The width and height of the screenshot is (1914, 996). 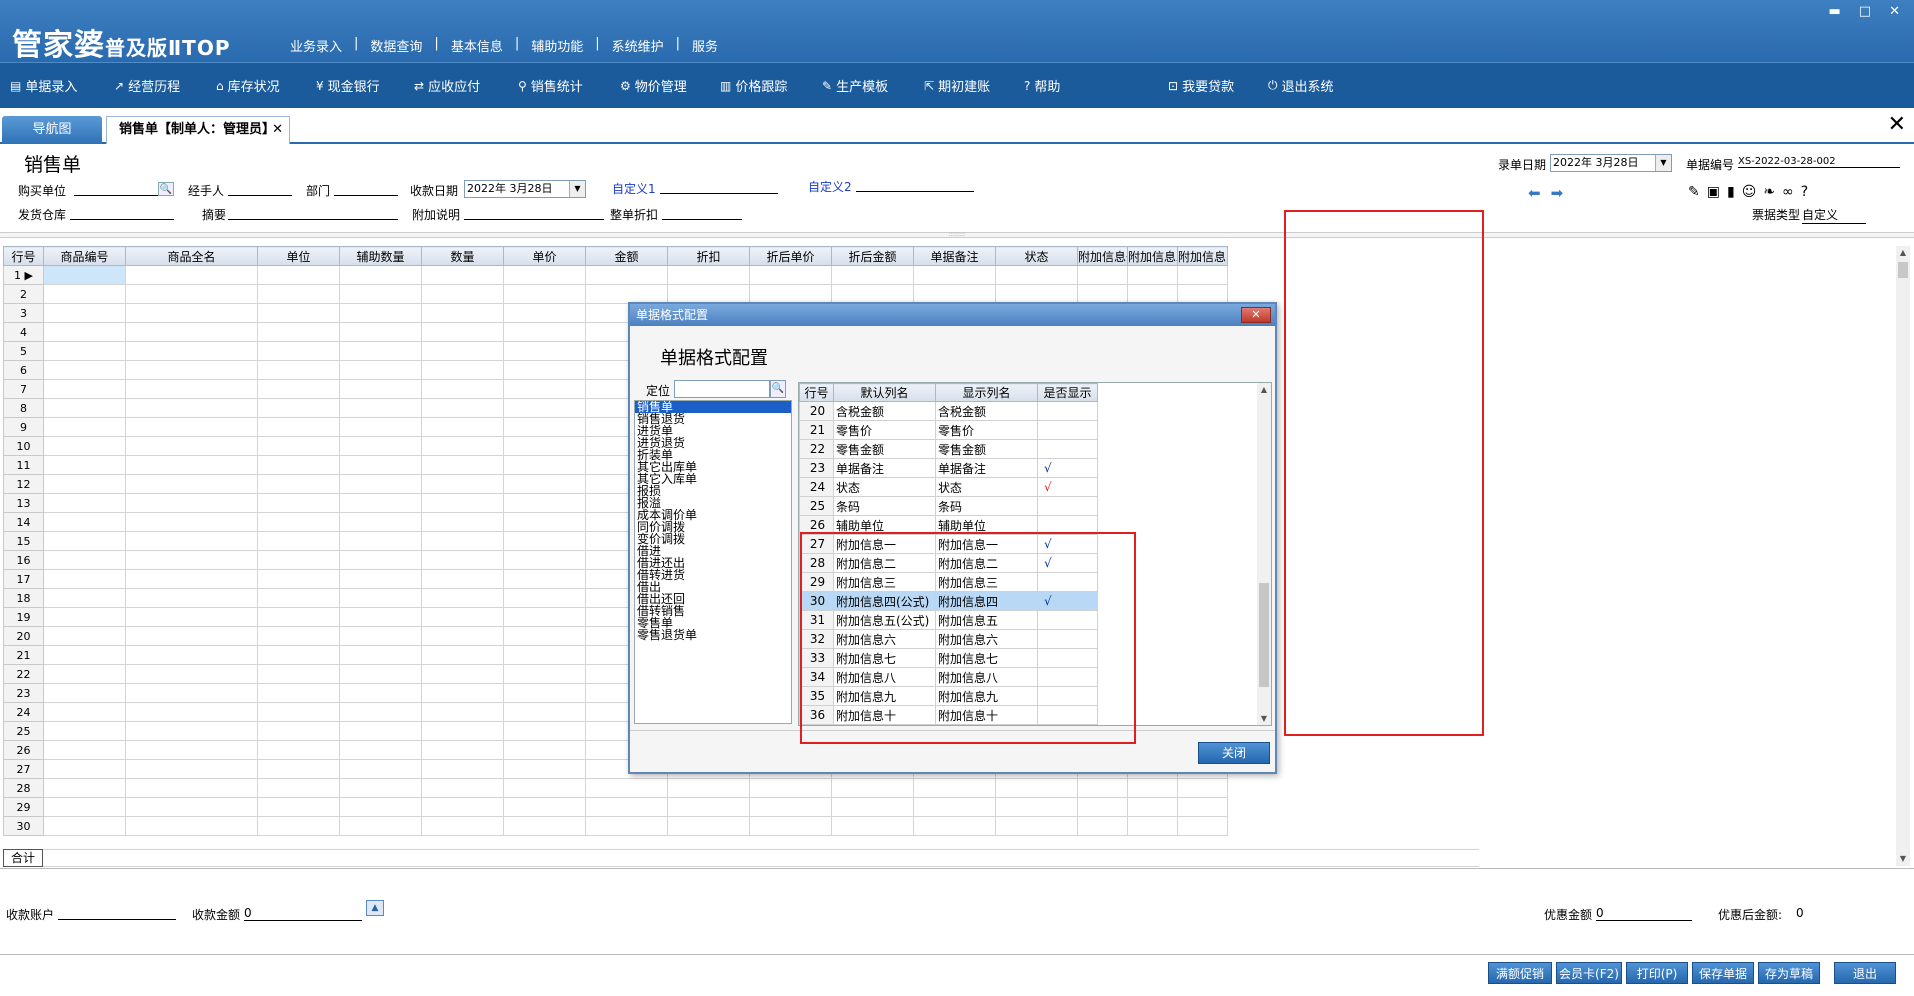 What do you see at coordinates (313, 213) in the screenshot?
I see `summary-input` at bounding box center [313, 213].